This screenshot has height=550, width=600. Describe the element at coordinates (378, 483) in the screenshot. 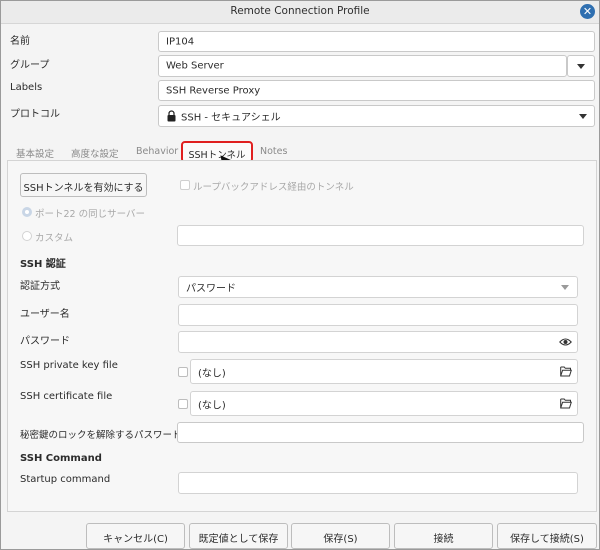

I see `startup-command-input` at that location.